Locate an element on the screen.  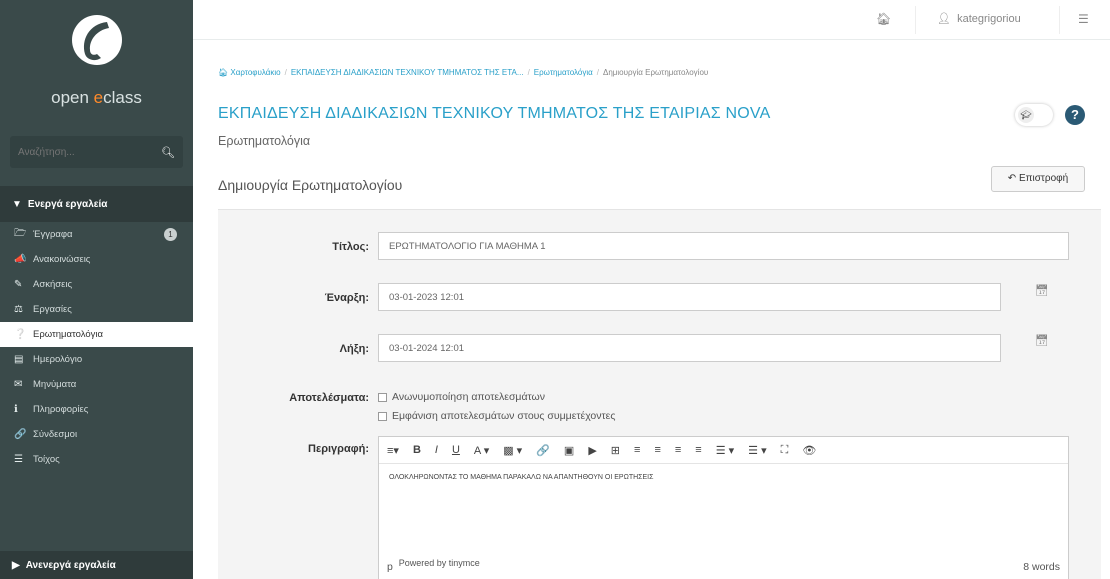
student-view-toggle: 🎓︎ is located at coordinates (1034, 115).